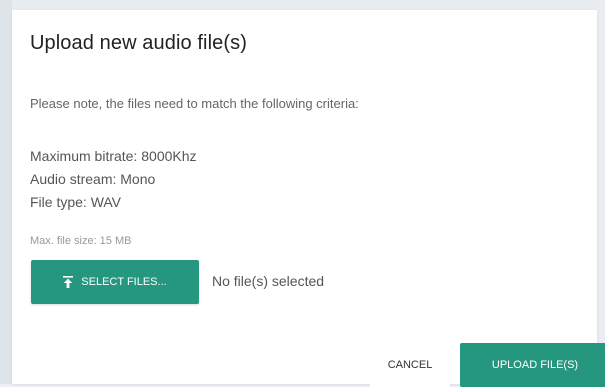 Image resolution: width=605 pixels, height=387 pixels. What do you see at coordinates (76, 202) in the screenshot?
I see `criteria-file-type: File type: WAV` at bounding box center [76, 202].